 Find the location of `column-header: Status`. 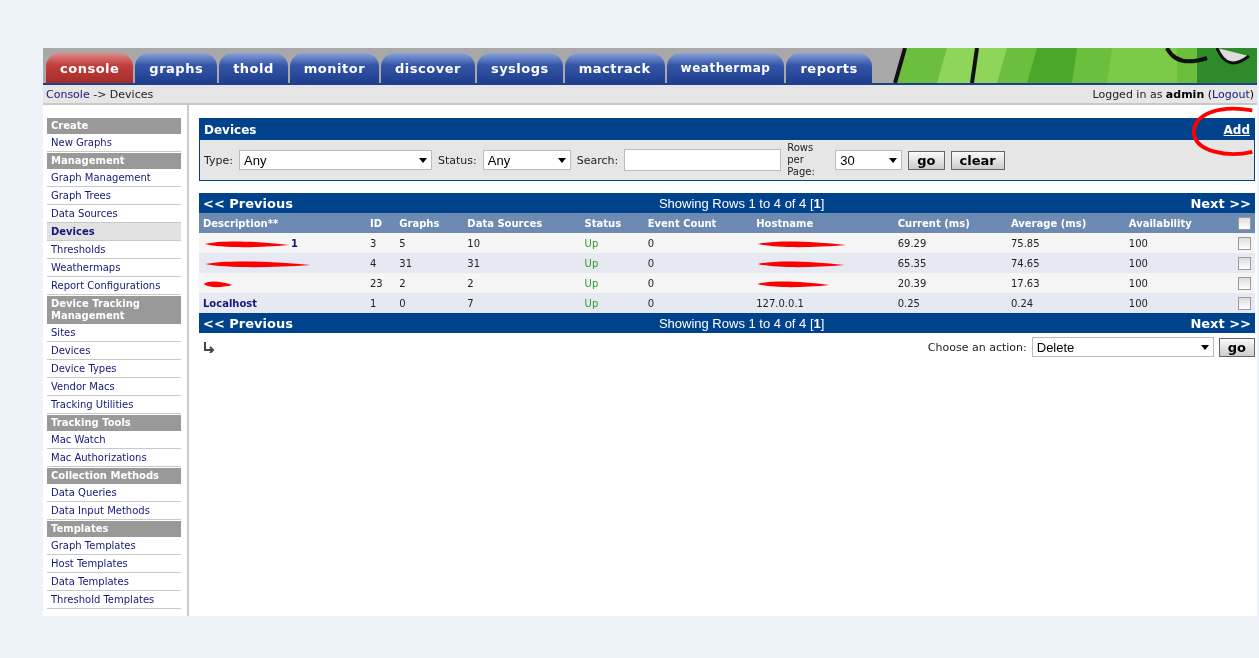

column-header: Status is located at coordinates (612, 223).